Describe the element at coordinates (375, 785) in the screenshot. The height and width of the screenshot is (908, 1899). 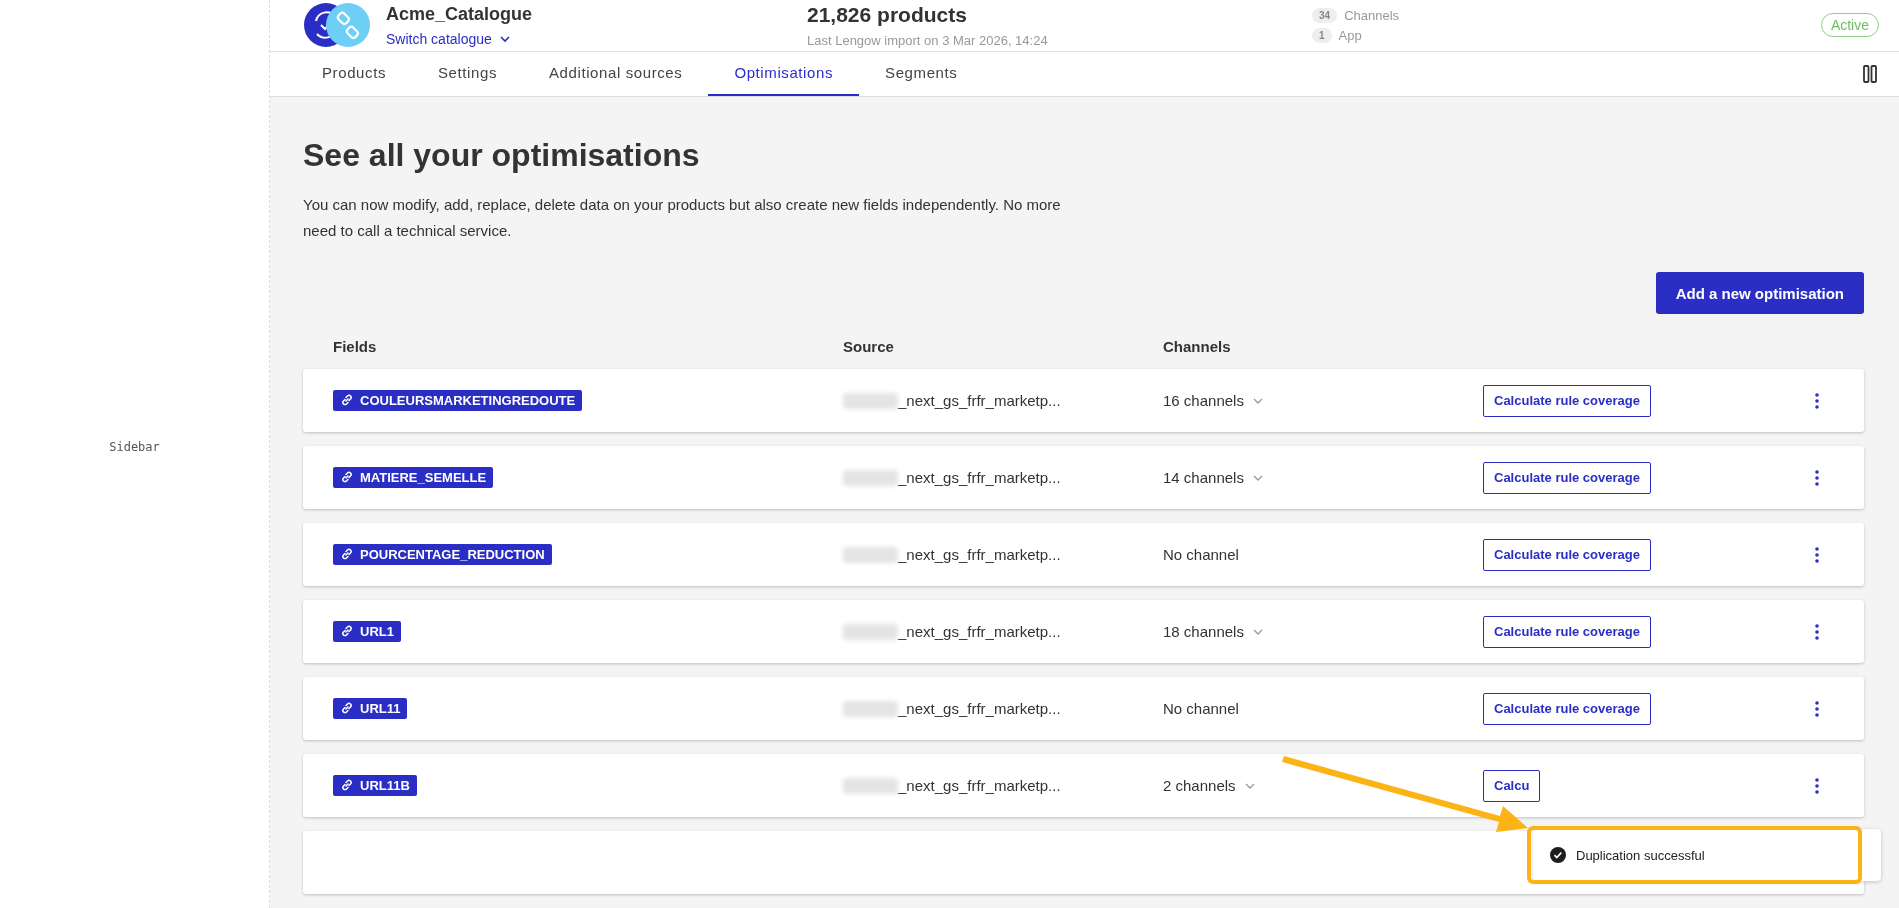
I see `field-tag: URL11B` at that location.